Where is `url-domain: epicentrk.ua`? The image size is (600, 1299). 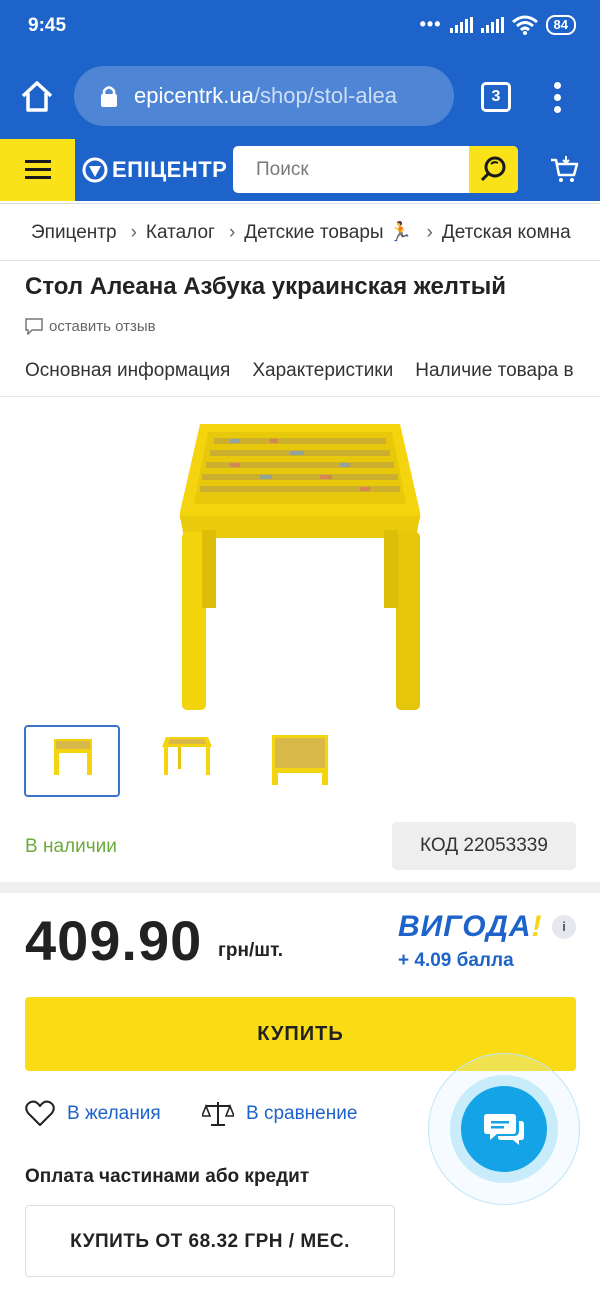 url-domain: epicentrk.ua is located at coordinates (194, 95).